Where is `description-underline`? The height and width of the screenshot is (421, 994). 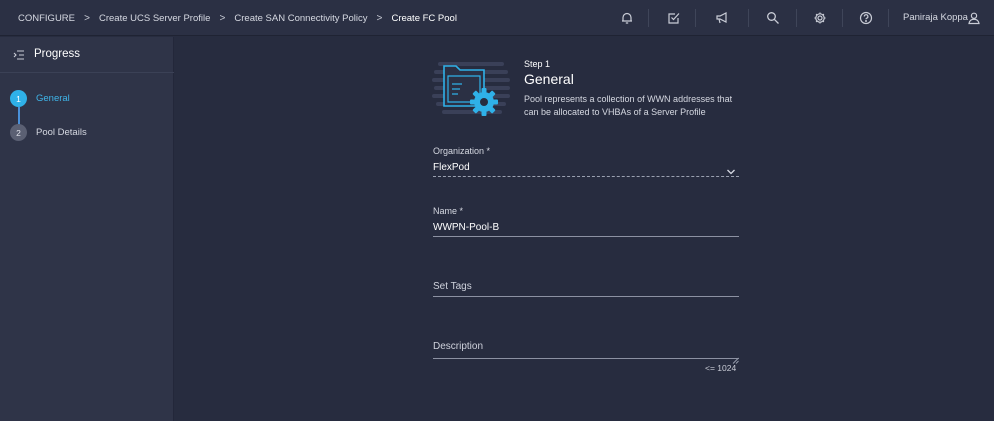 description-underline is located at coordinates (586, 358).